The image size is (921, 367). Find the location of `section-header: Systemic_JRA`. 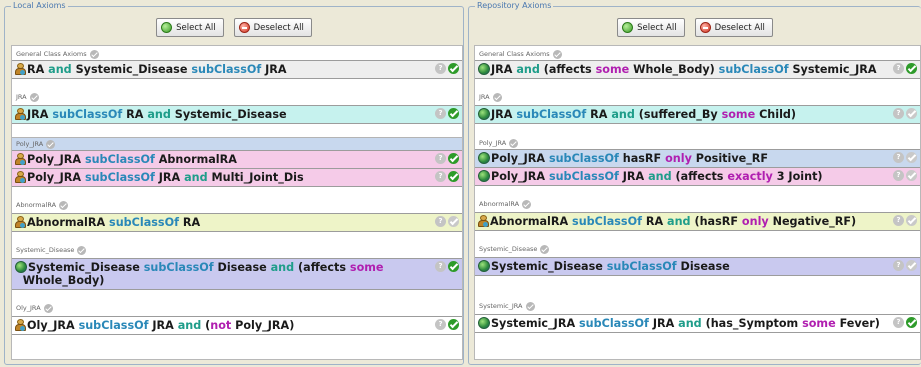

section-header: Systemic_JRA is located at coordinates (697, 306).